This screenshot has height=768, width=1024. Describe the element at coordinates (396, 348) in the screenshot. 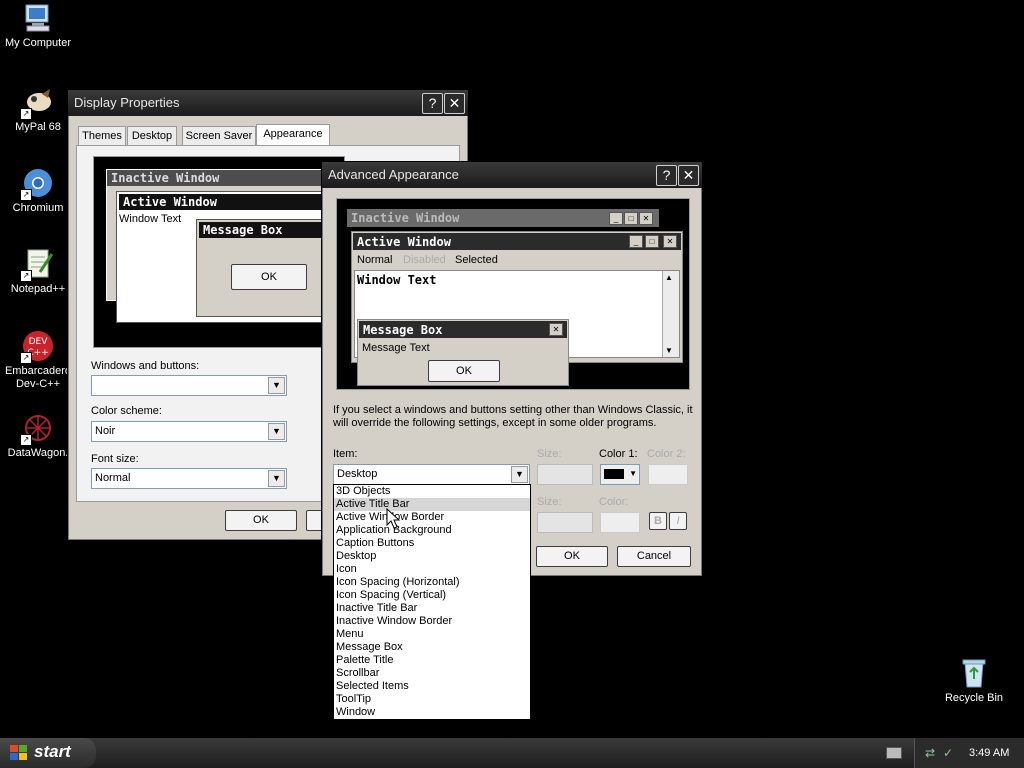

I see `preview-message-text: Message Text` at that location.